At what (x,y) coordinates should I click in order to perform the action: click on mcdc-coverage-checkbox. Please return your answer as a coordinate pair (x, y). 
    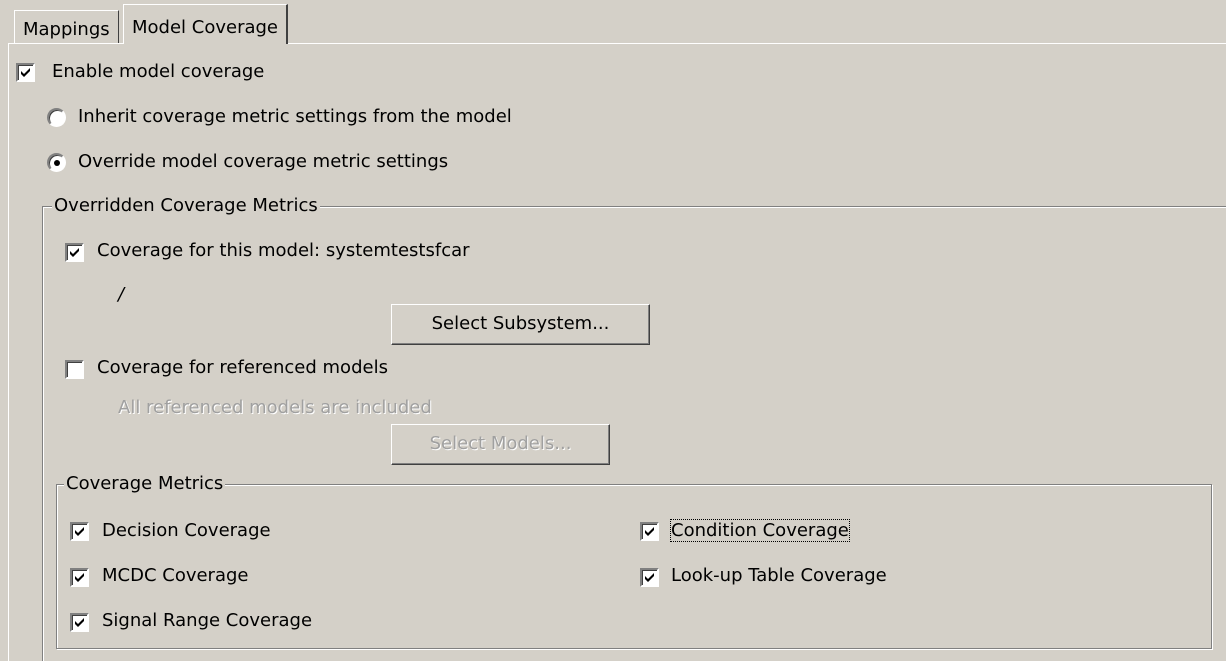
    Looking at the image, I should click on (79, 577).